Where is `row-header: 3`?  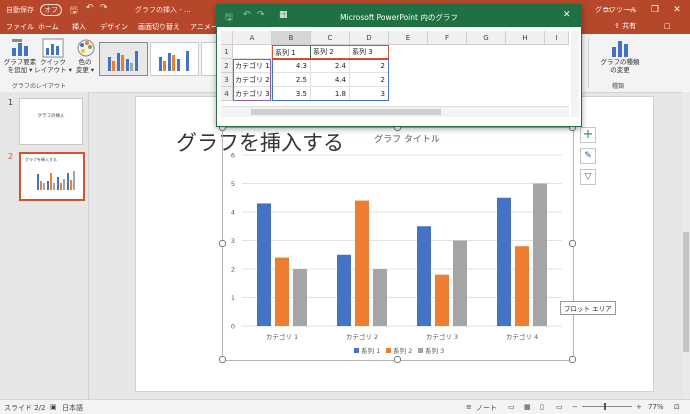 row-header: 3 is located at coordinates (227, 80).